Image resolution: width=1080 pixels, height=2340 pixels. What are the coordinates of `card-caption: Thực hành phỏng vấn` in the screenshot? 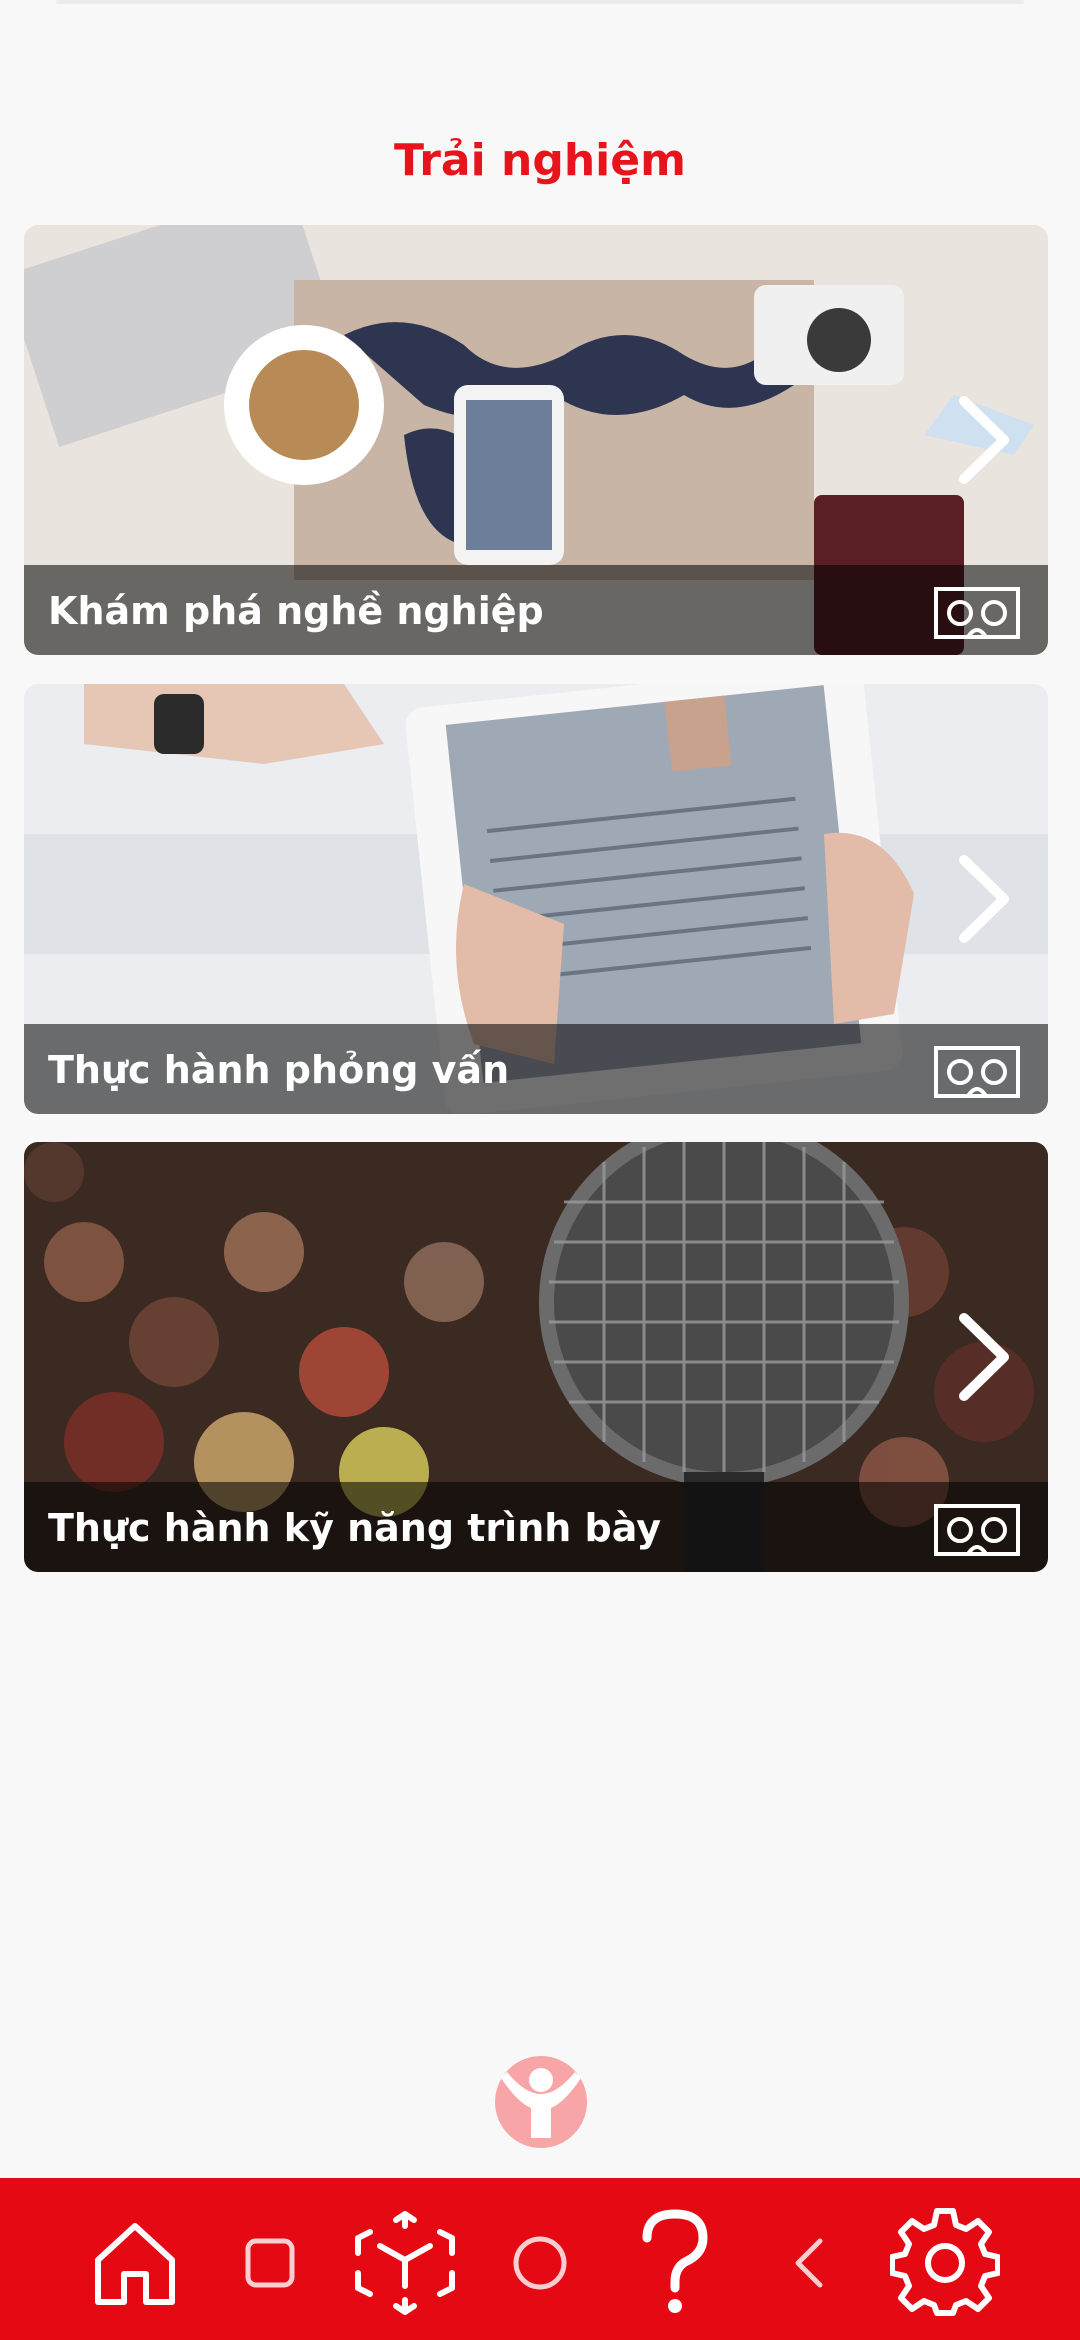 It's located at (536, 1069).